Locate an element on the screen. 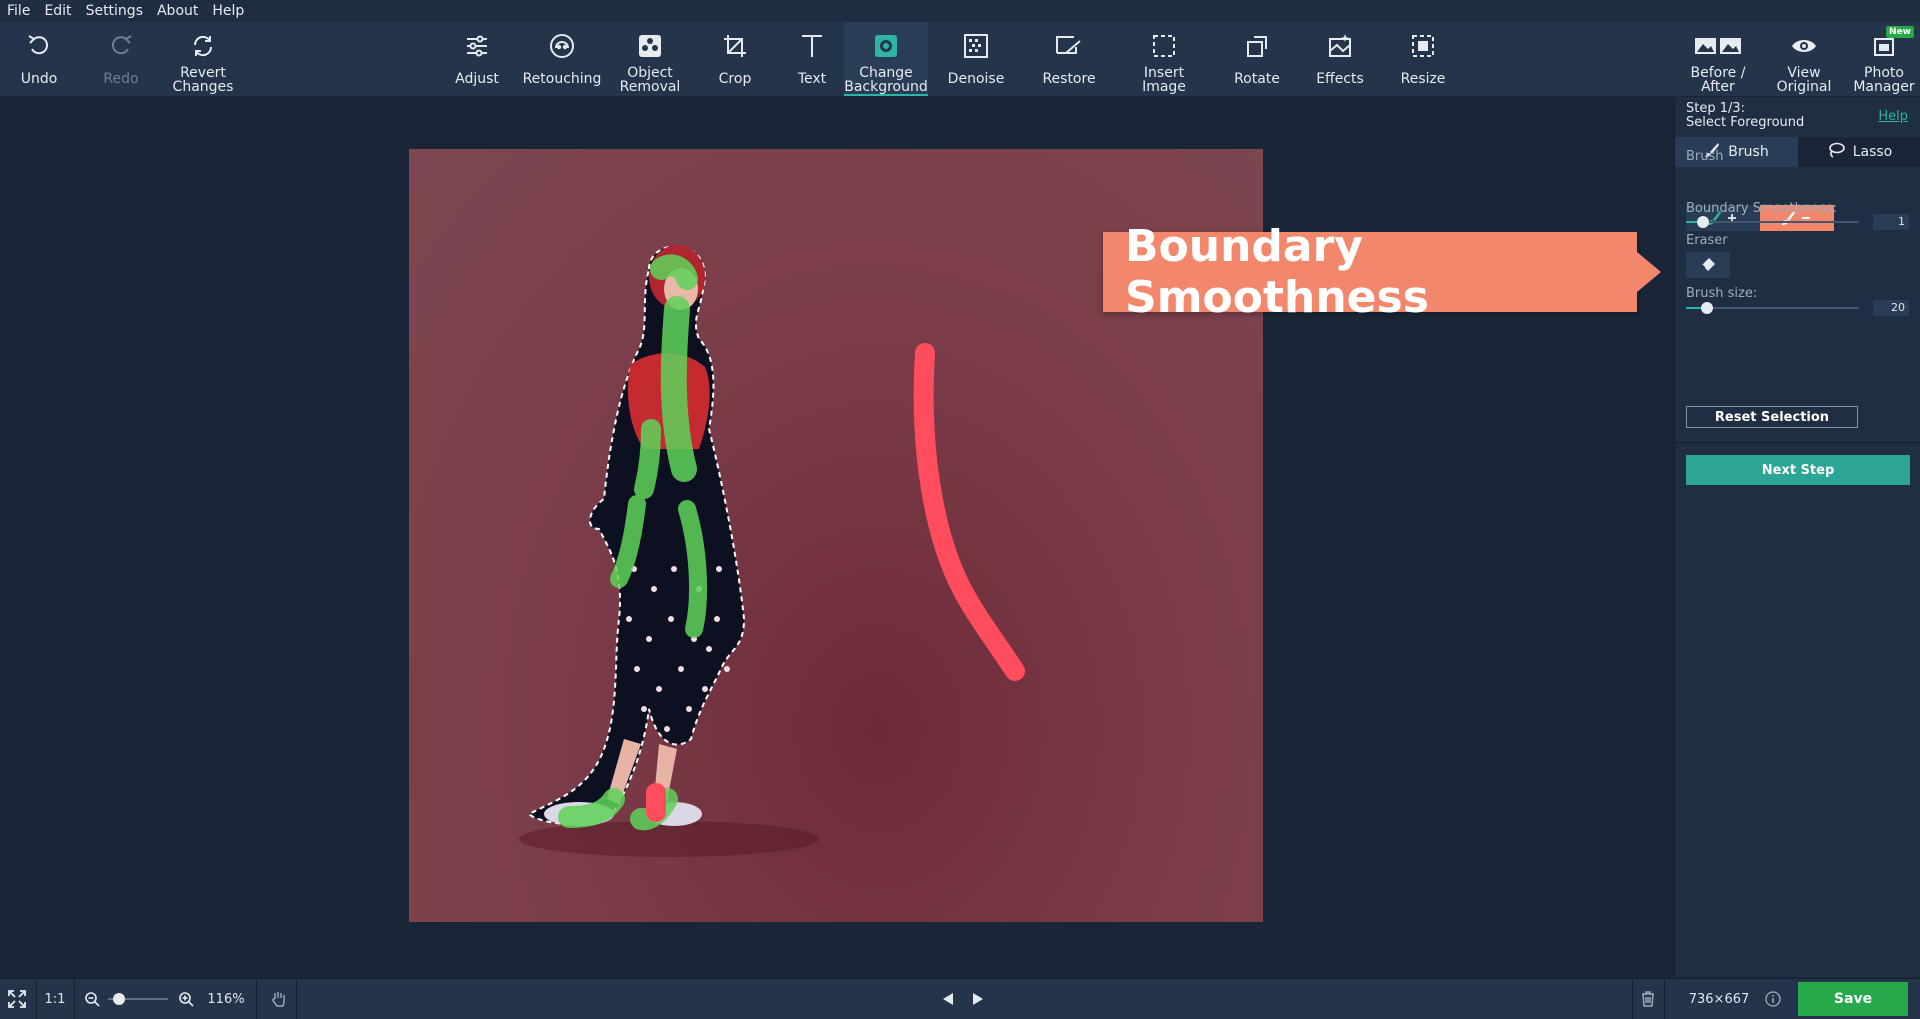 This screenshot has width=1920, height=1019. step-line-1: Step 1/3: is located at coordinates (1716, 108).